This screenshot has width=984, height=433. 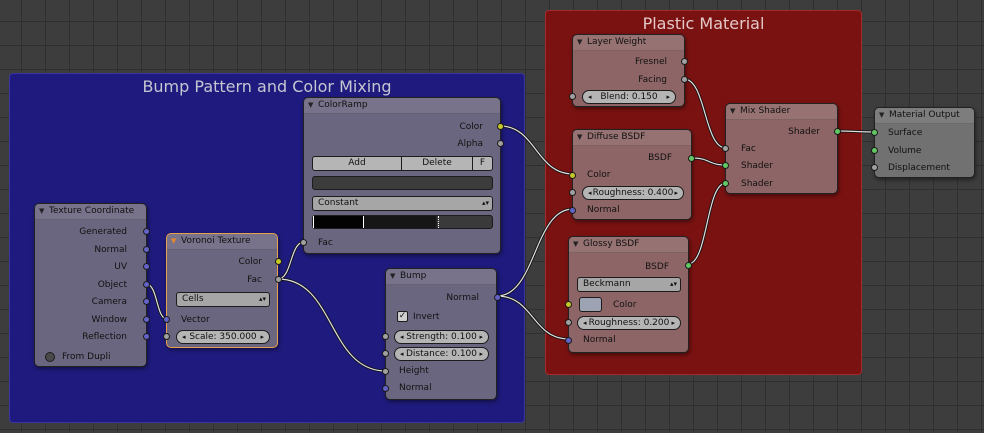 I want to click on socket-fac-out, so click(x=278, y=279).